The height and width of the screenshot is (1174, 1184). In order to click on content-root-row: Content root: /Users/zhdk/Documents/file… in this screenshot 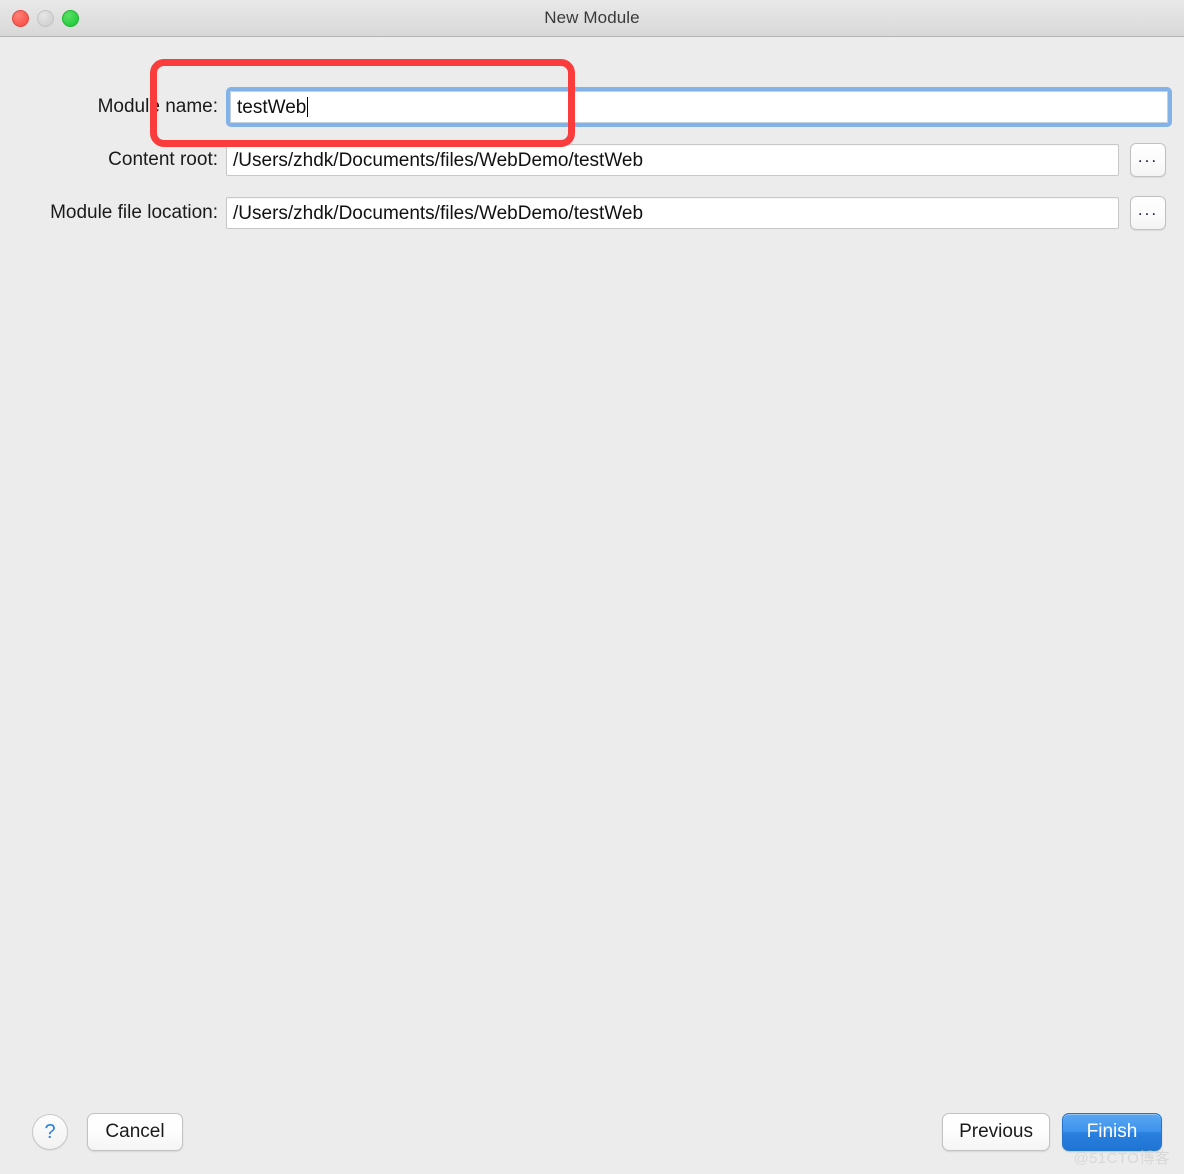, I will do `click(592, 160)`.